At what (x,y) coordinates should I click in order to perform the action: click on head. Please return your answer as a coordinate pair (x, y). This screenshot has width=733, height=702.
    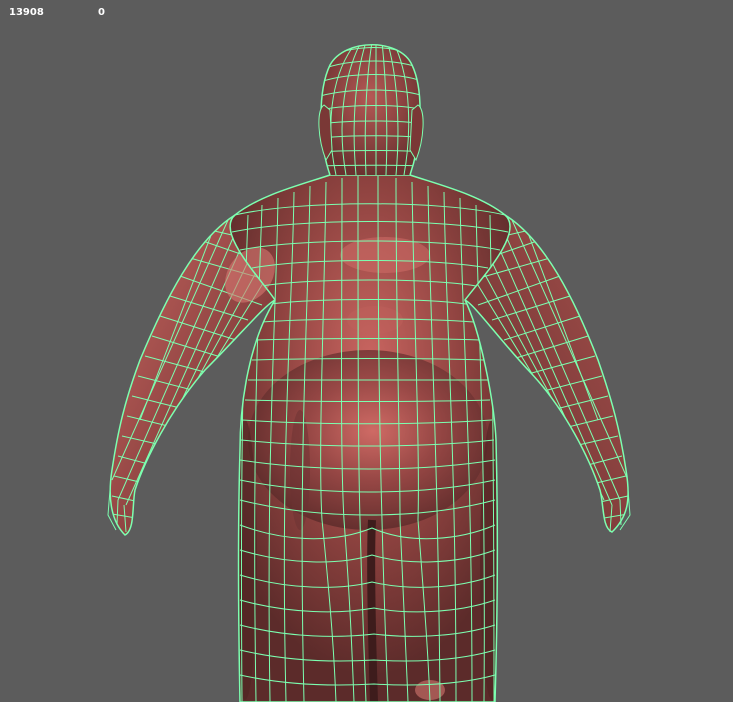
    Looking at the image, I should click on (371, 110).